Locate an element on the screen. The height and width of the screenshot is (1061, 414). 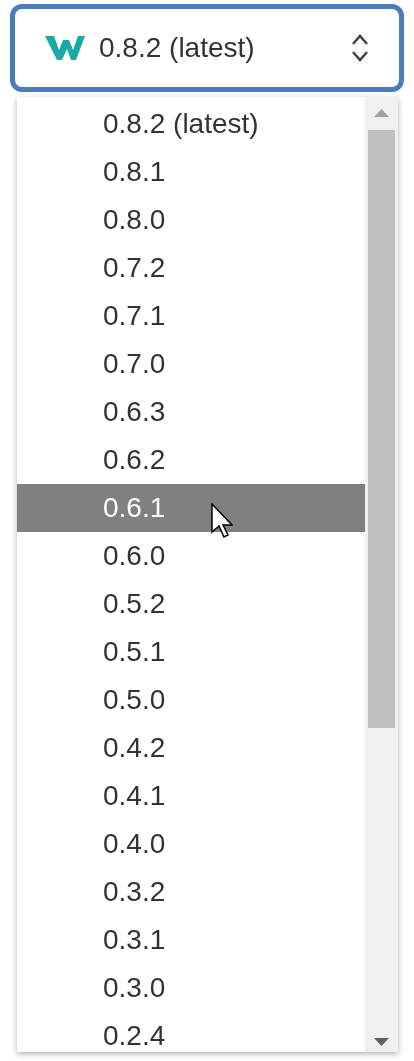
version-option: 0.4.2 is located at coordinates (191, 748).